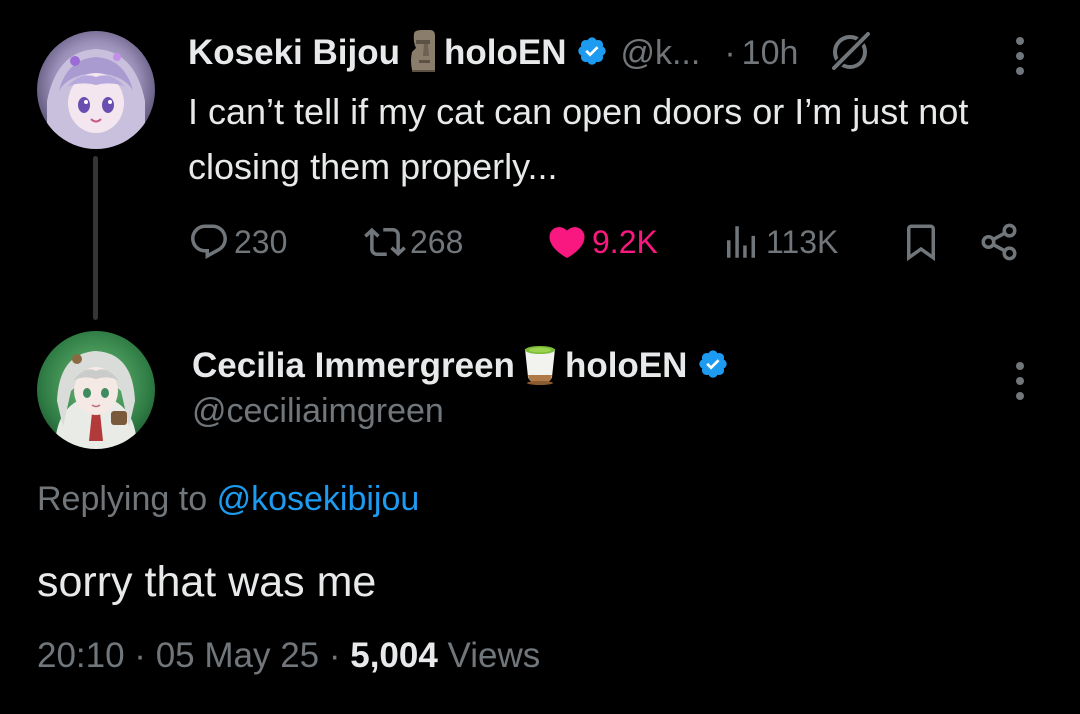 This screenshot has height=714, width=1080. I want to click on repost-button: 268, so click(413, 242).